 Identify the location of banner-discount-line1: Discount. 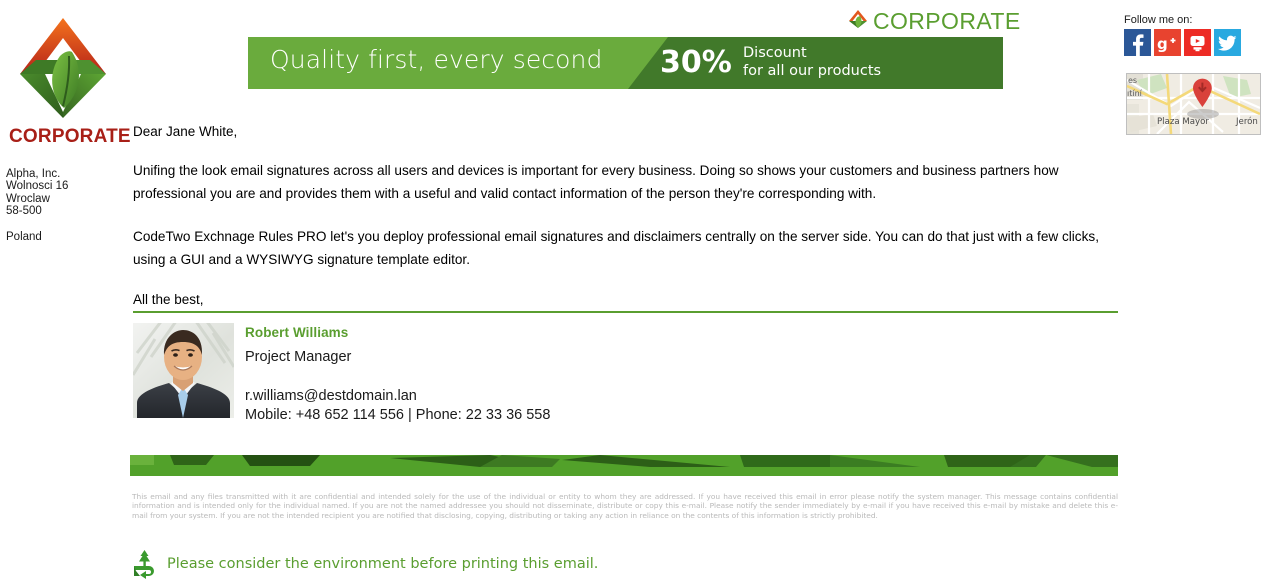
(775, 53).